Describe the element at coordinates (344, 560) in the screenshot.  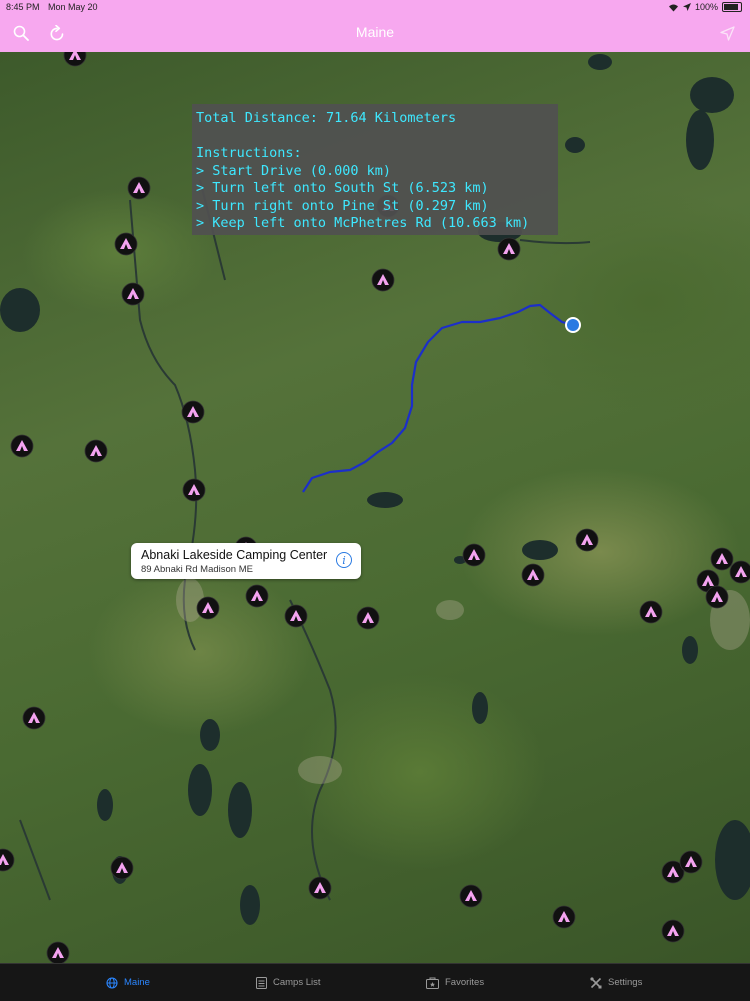
I see `info-icon: i` at that location.